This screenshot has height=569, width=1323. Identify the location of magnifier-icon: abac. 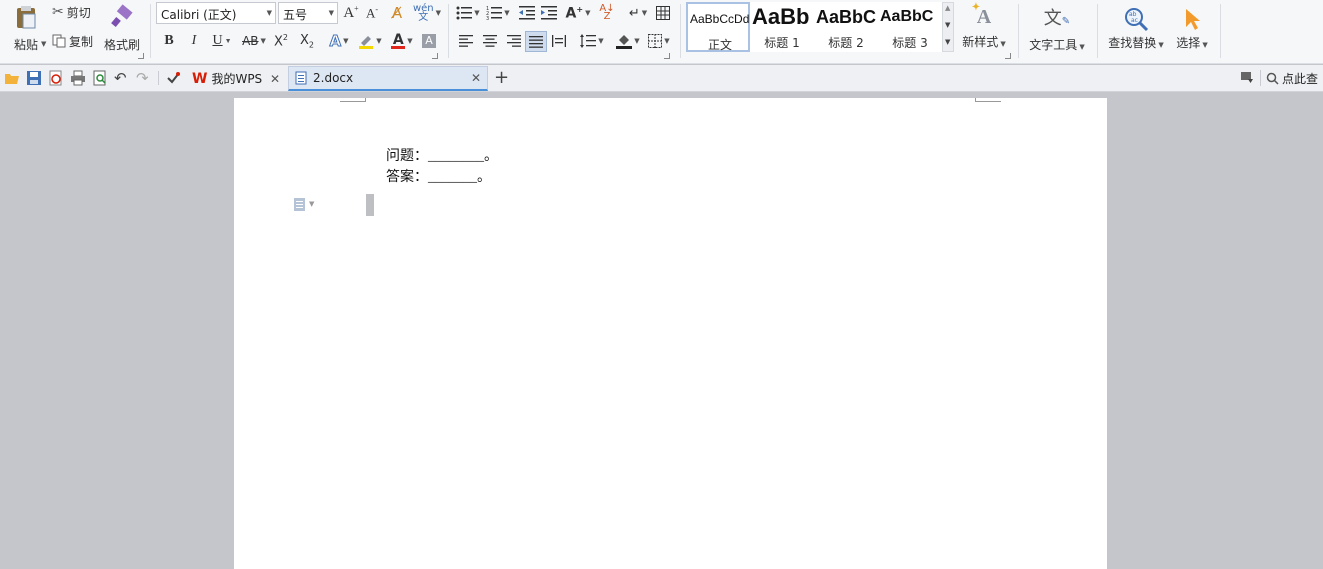
(1137, 19).